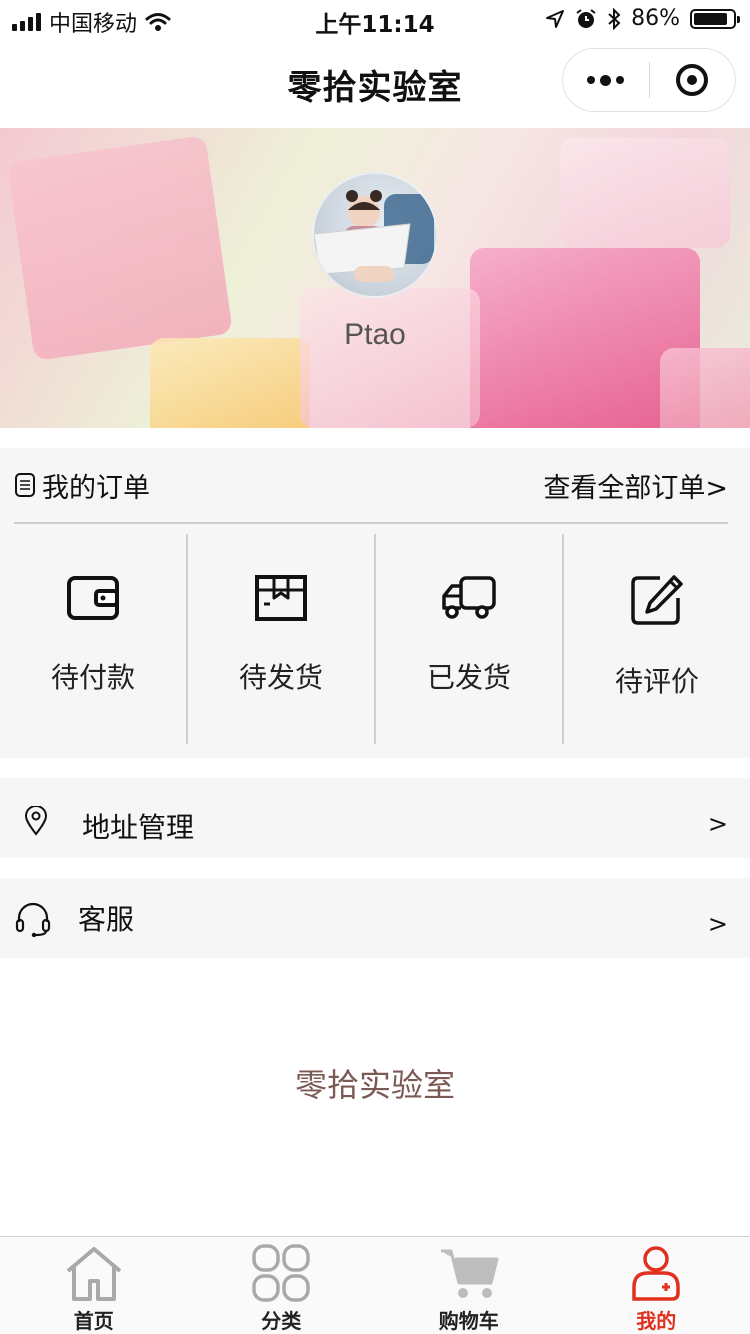 Image resolution: width=750 pixels, height=1334 pixels. What do you see at coordinates (468, 677) in the screenshot?
I see `order-status-label: 已发货` at bounding box center [468, 677].